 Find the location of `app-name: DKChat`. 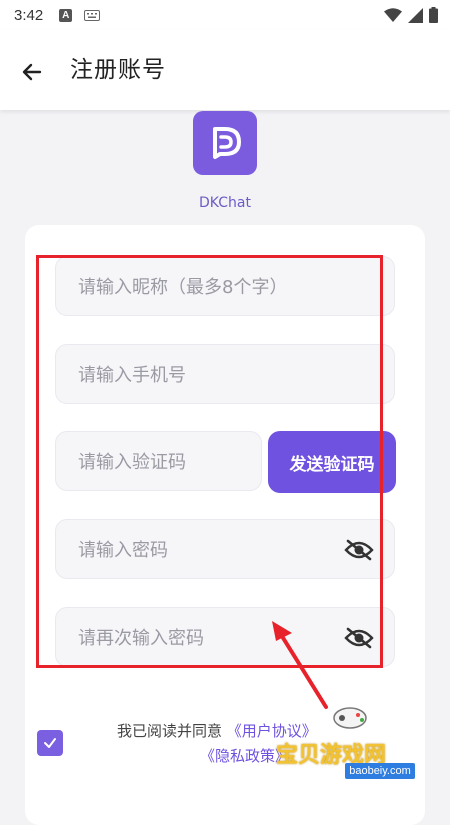

app-name: DKChat is located at coordinates (225, 203).